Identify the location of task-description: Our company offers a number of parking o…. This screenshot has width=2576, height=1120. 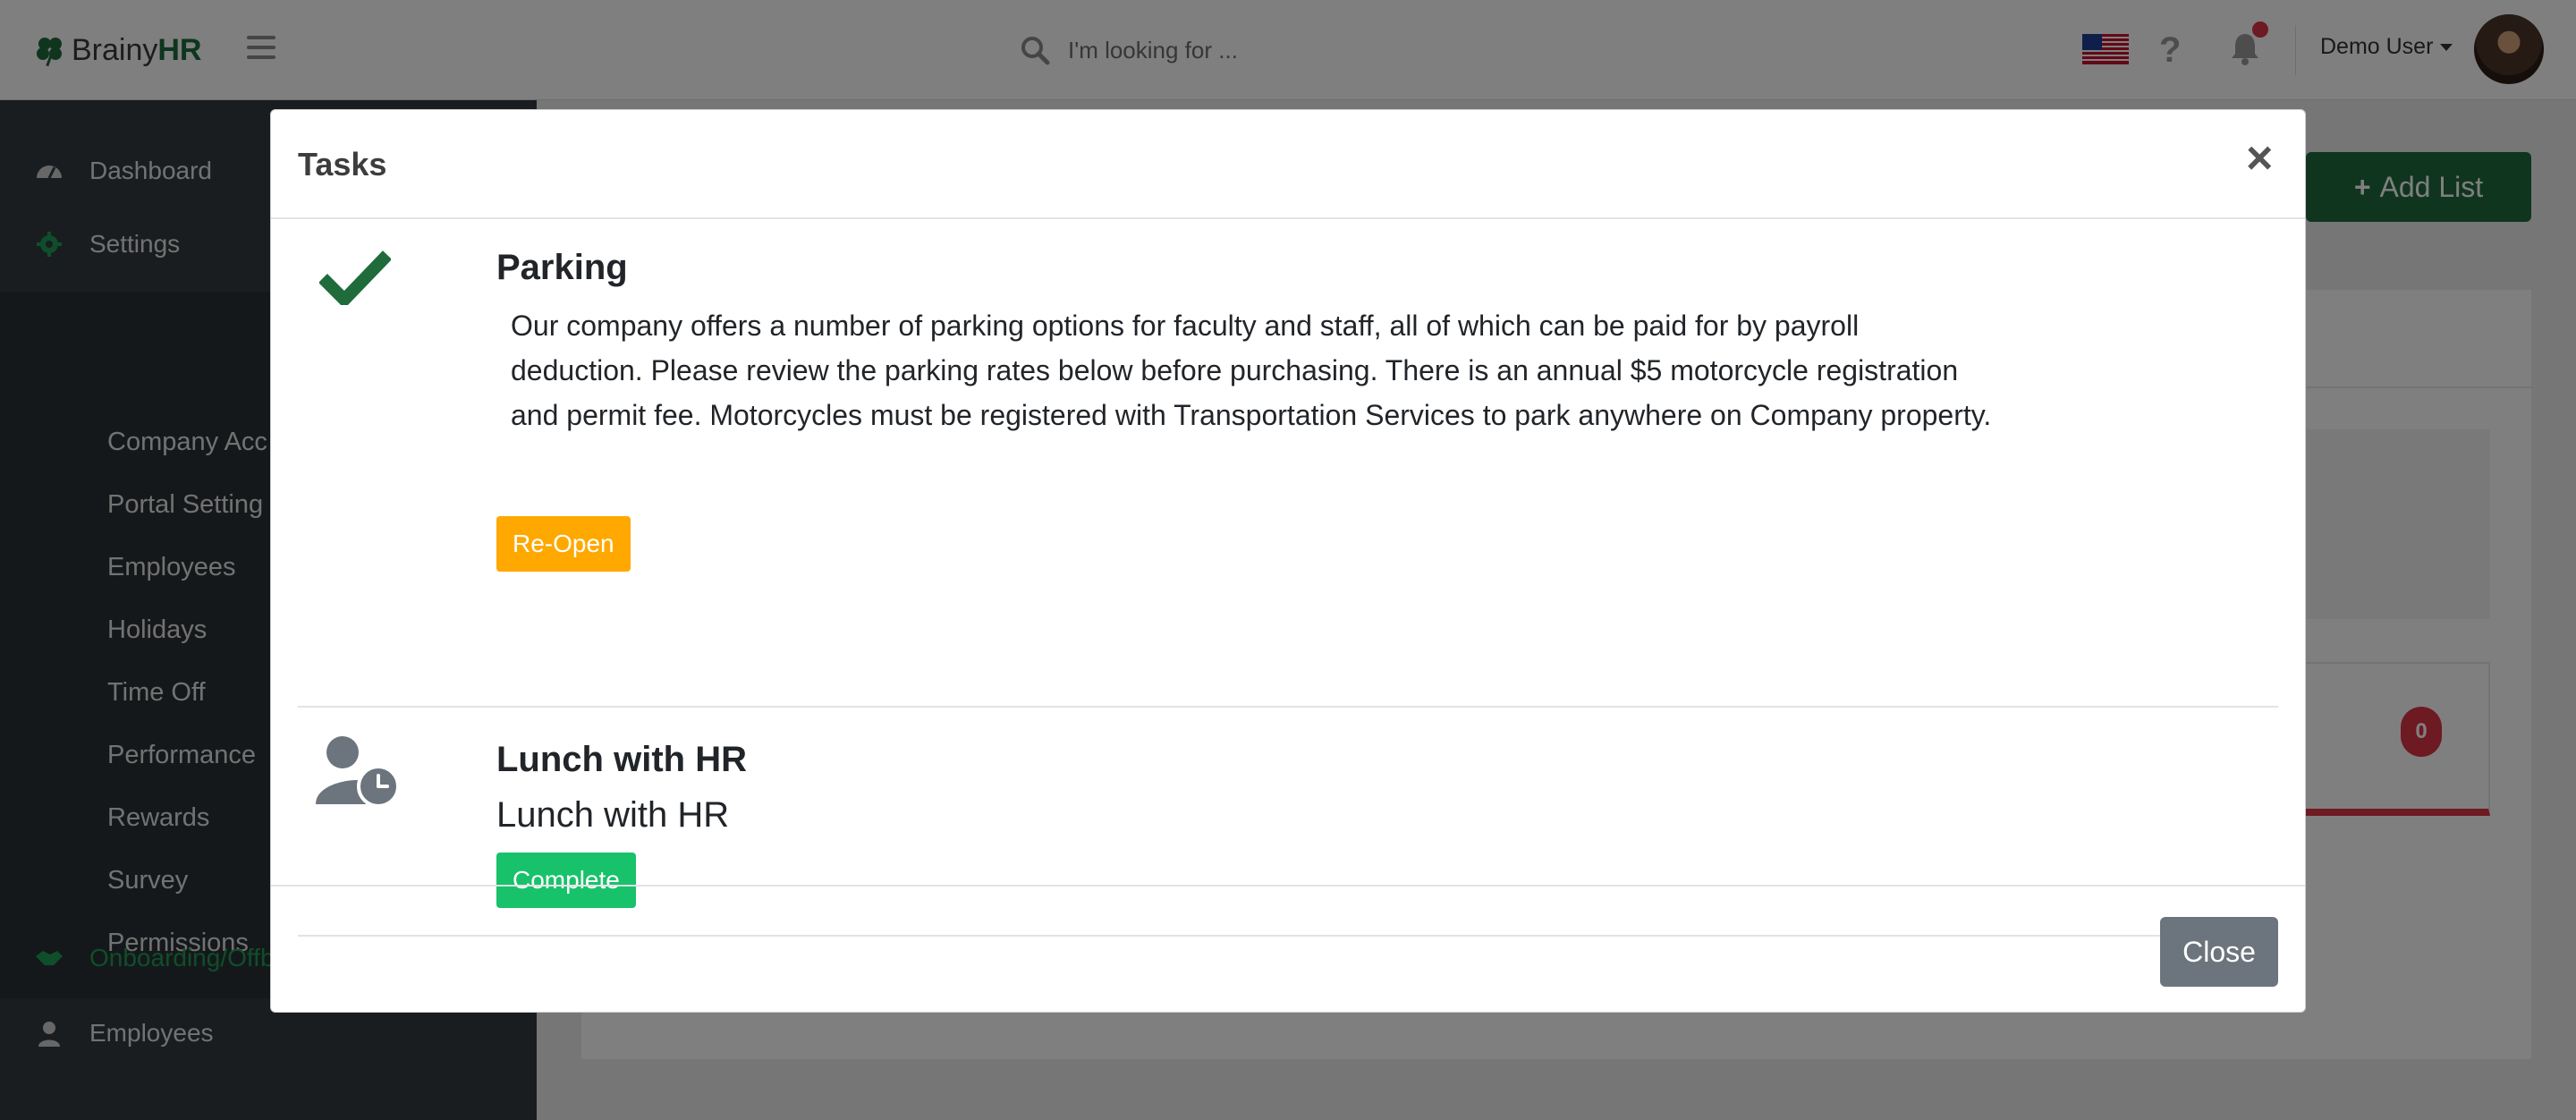
(1251, 370).